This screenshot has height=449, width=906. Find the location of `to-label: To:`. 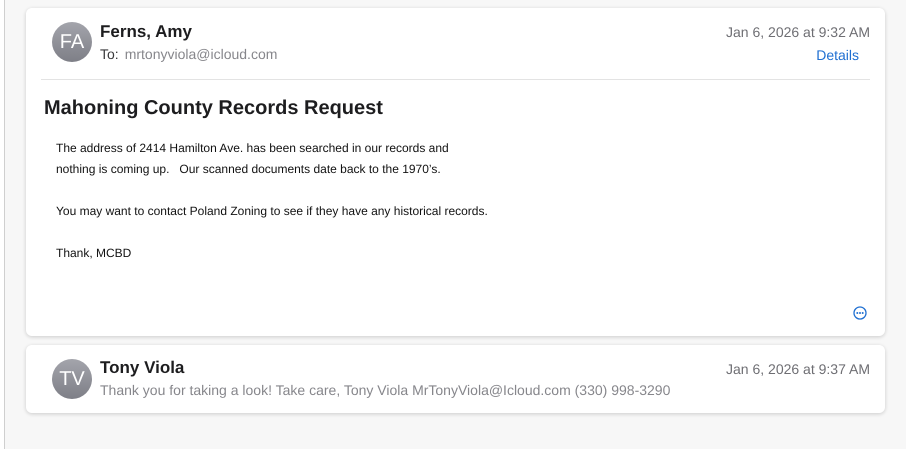

to-label: To: is located at coordinates (109, 54).